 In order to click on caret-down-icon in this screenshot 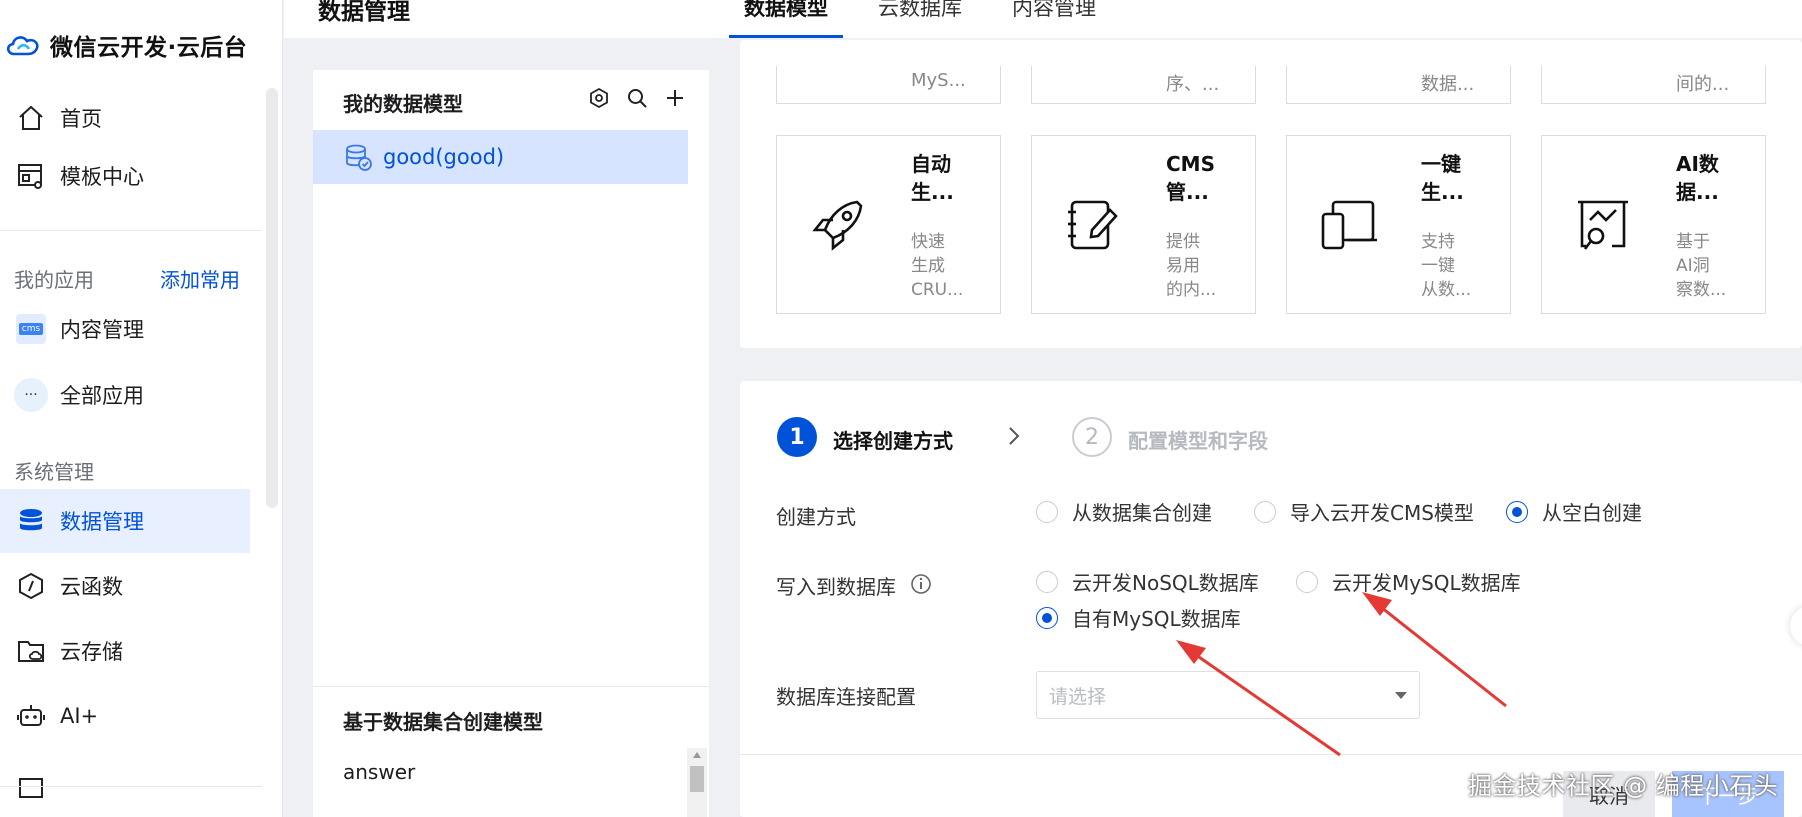, I will do `click(1401, 695)`.